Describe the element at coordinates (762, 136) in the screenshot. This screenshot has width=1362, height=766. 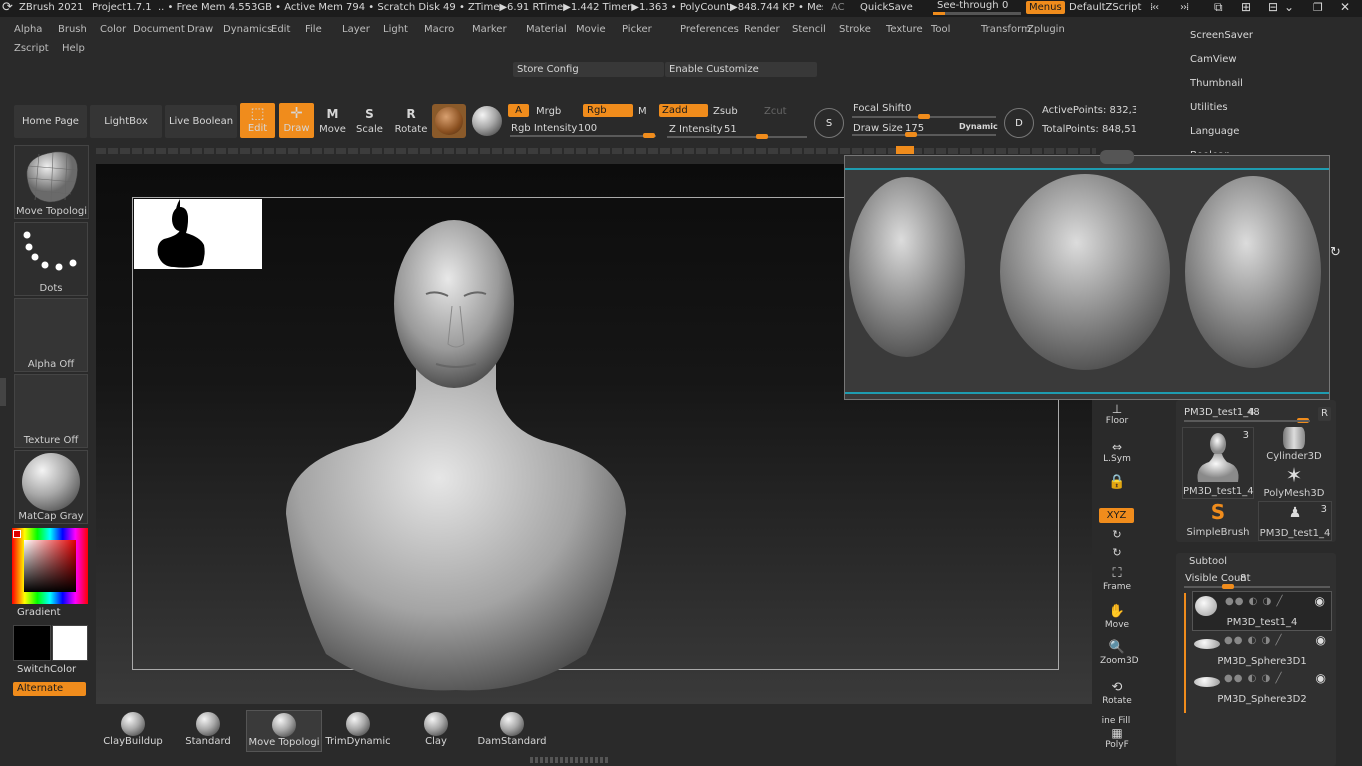
I see `z-intensity-knob` at that location.